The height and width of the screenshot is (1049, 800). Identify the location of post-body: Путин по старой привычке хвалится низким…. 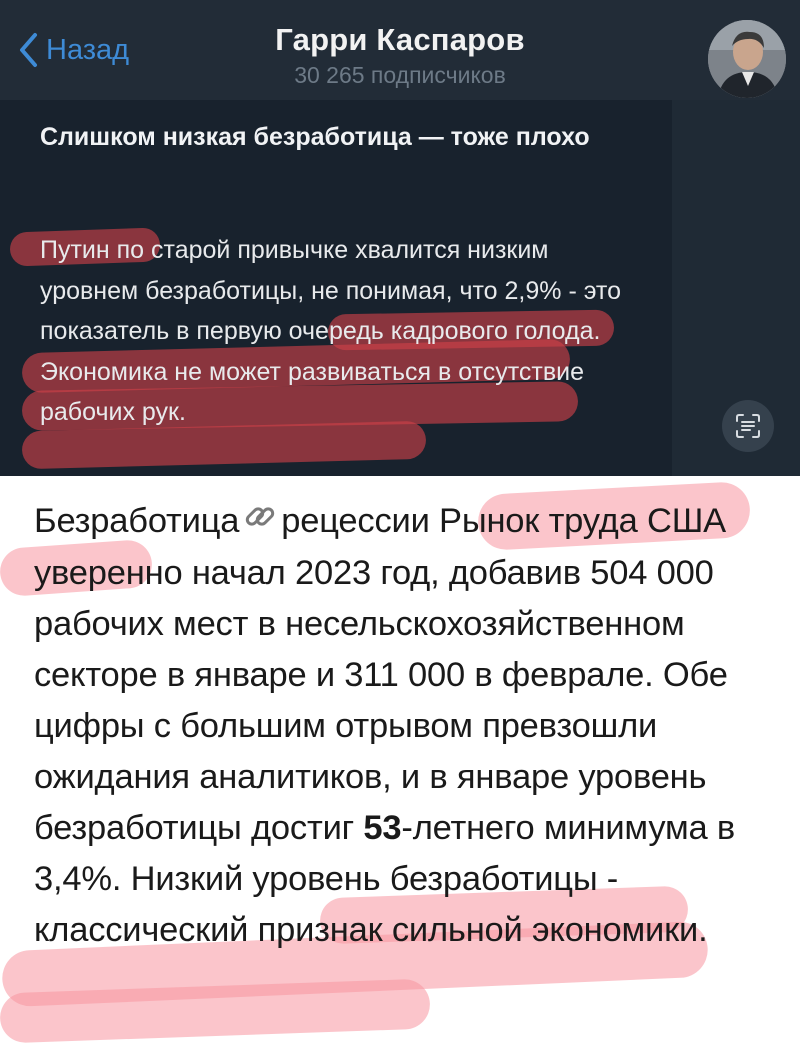
(330, 331).